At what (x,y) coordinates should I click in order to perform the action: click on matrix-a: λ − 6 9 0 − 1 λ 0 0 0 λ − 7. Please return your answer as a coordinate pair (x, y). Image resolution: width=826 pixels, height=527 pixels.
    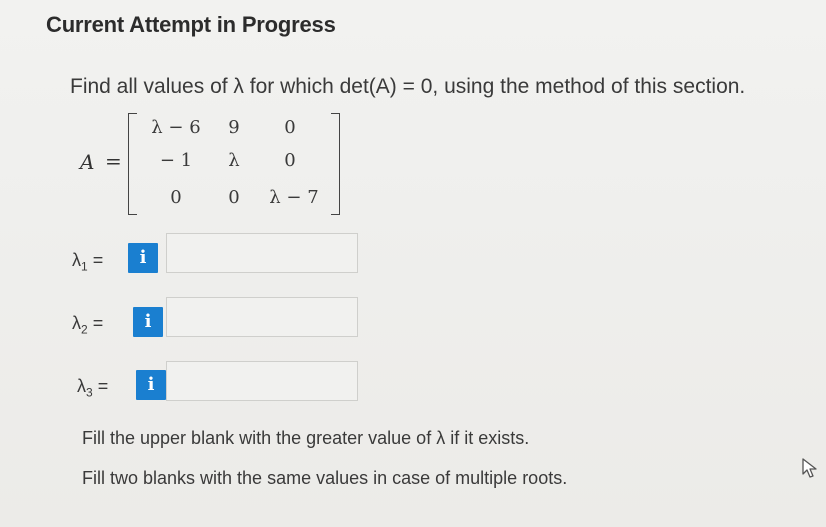
    Looking at the image, I should click on (234, 164).